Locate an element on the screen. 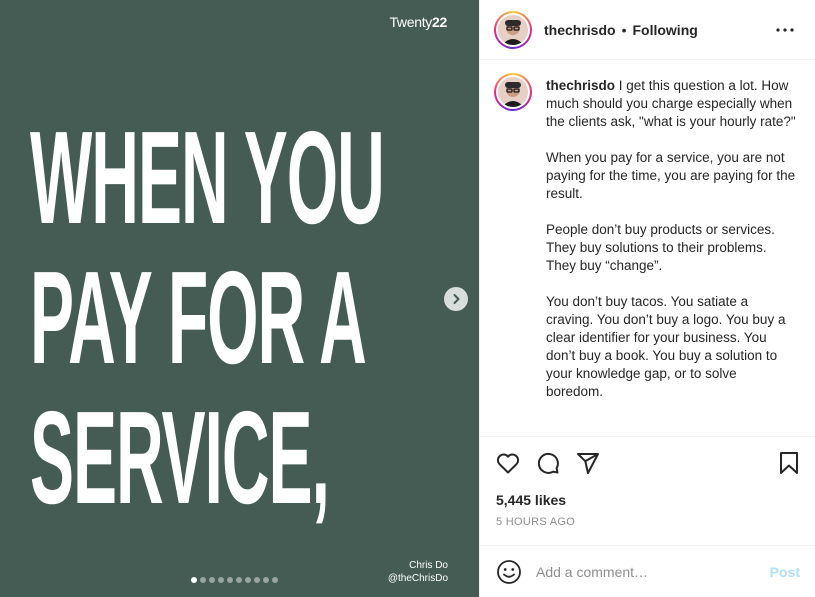 The image size is (815, 597). bookmark-icon is located at coordinates (789, 463).